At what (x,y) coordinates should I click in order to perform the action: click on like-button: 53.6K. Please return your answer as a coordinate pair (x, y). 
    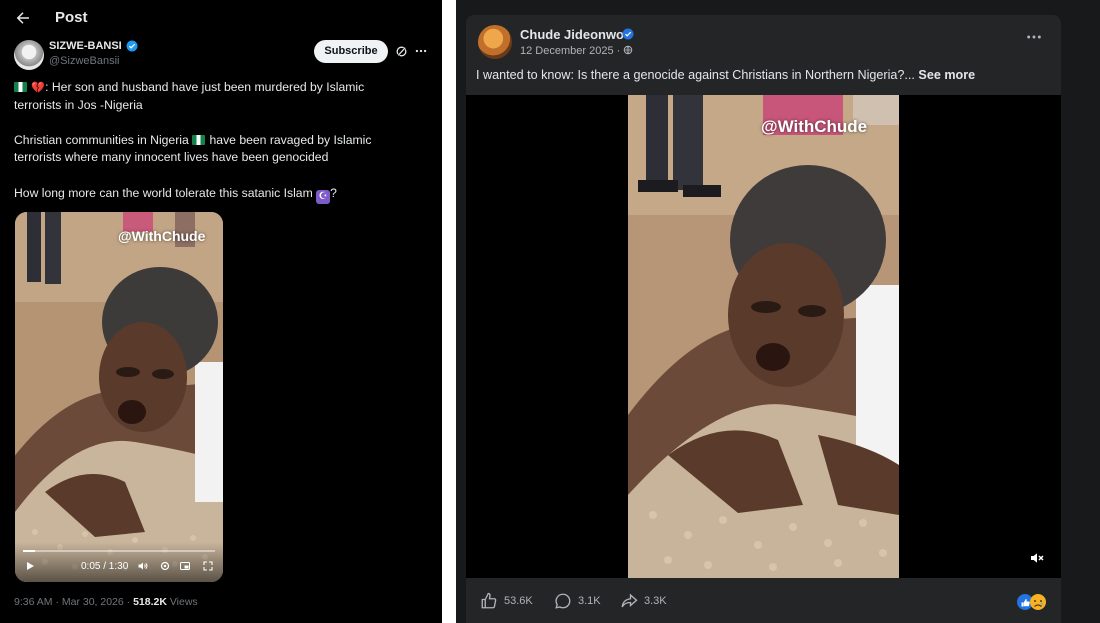
    Looking at the image, I should click on (506, 601).